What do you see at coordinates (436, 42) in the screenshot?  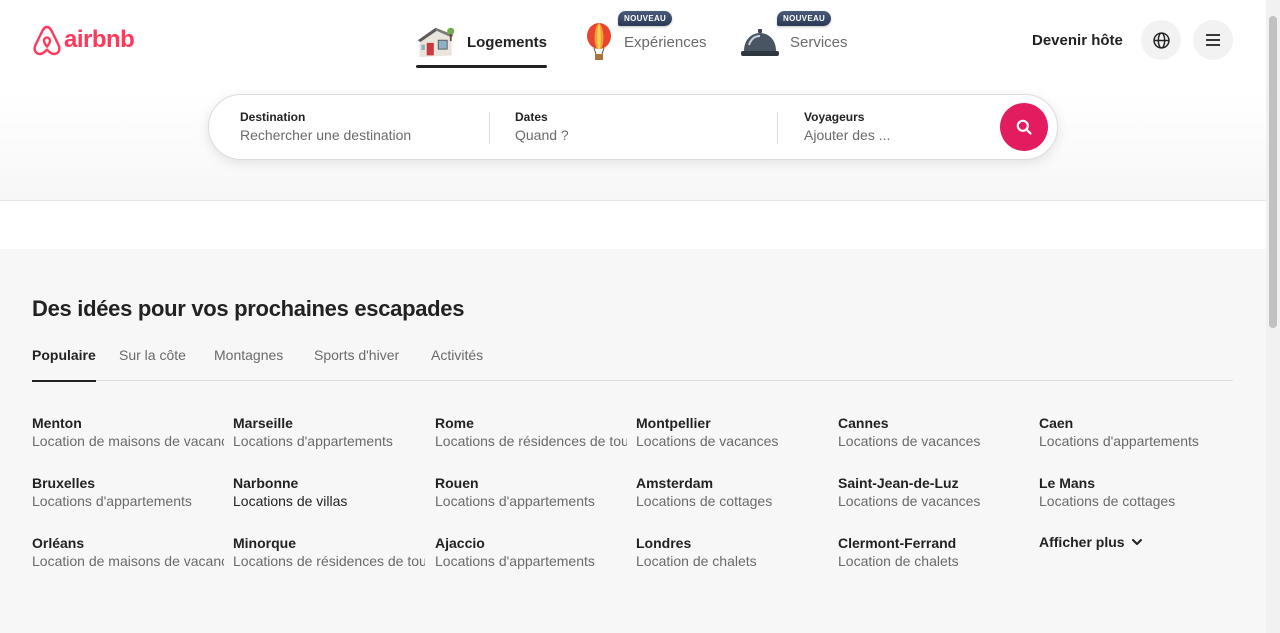 I see `house-icon` at bounding box center [436, 42].